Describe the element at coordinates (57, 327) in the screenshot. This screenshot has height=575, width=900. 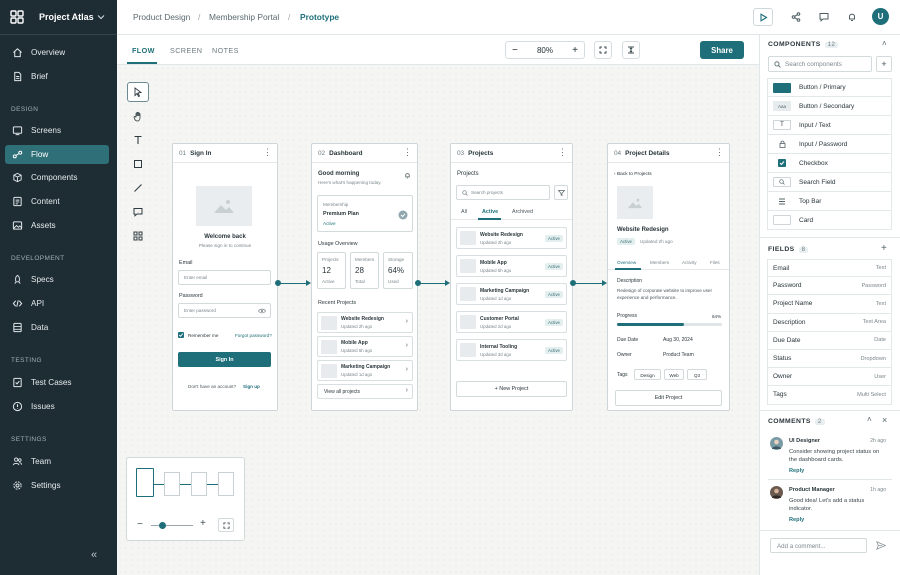
I see `sidebar-item-data: Data` at that location.